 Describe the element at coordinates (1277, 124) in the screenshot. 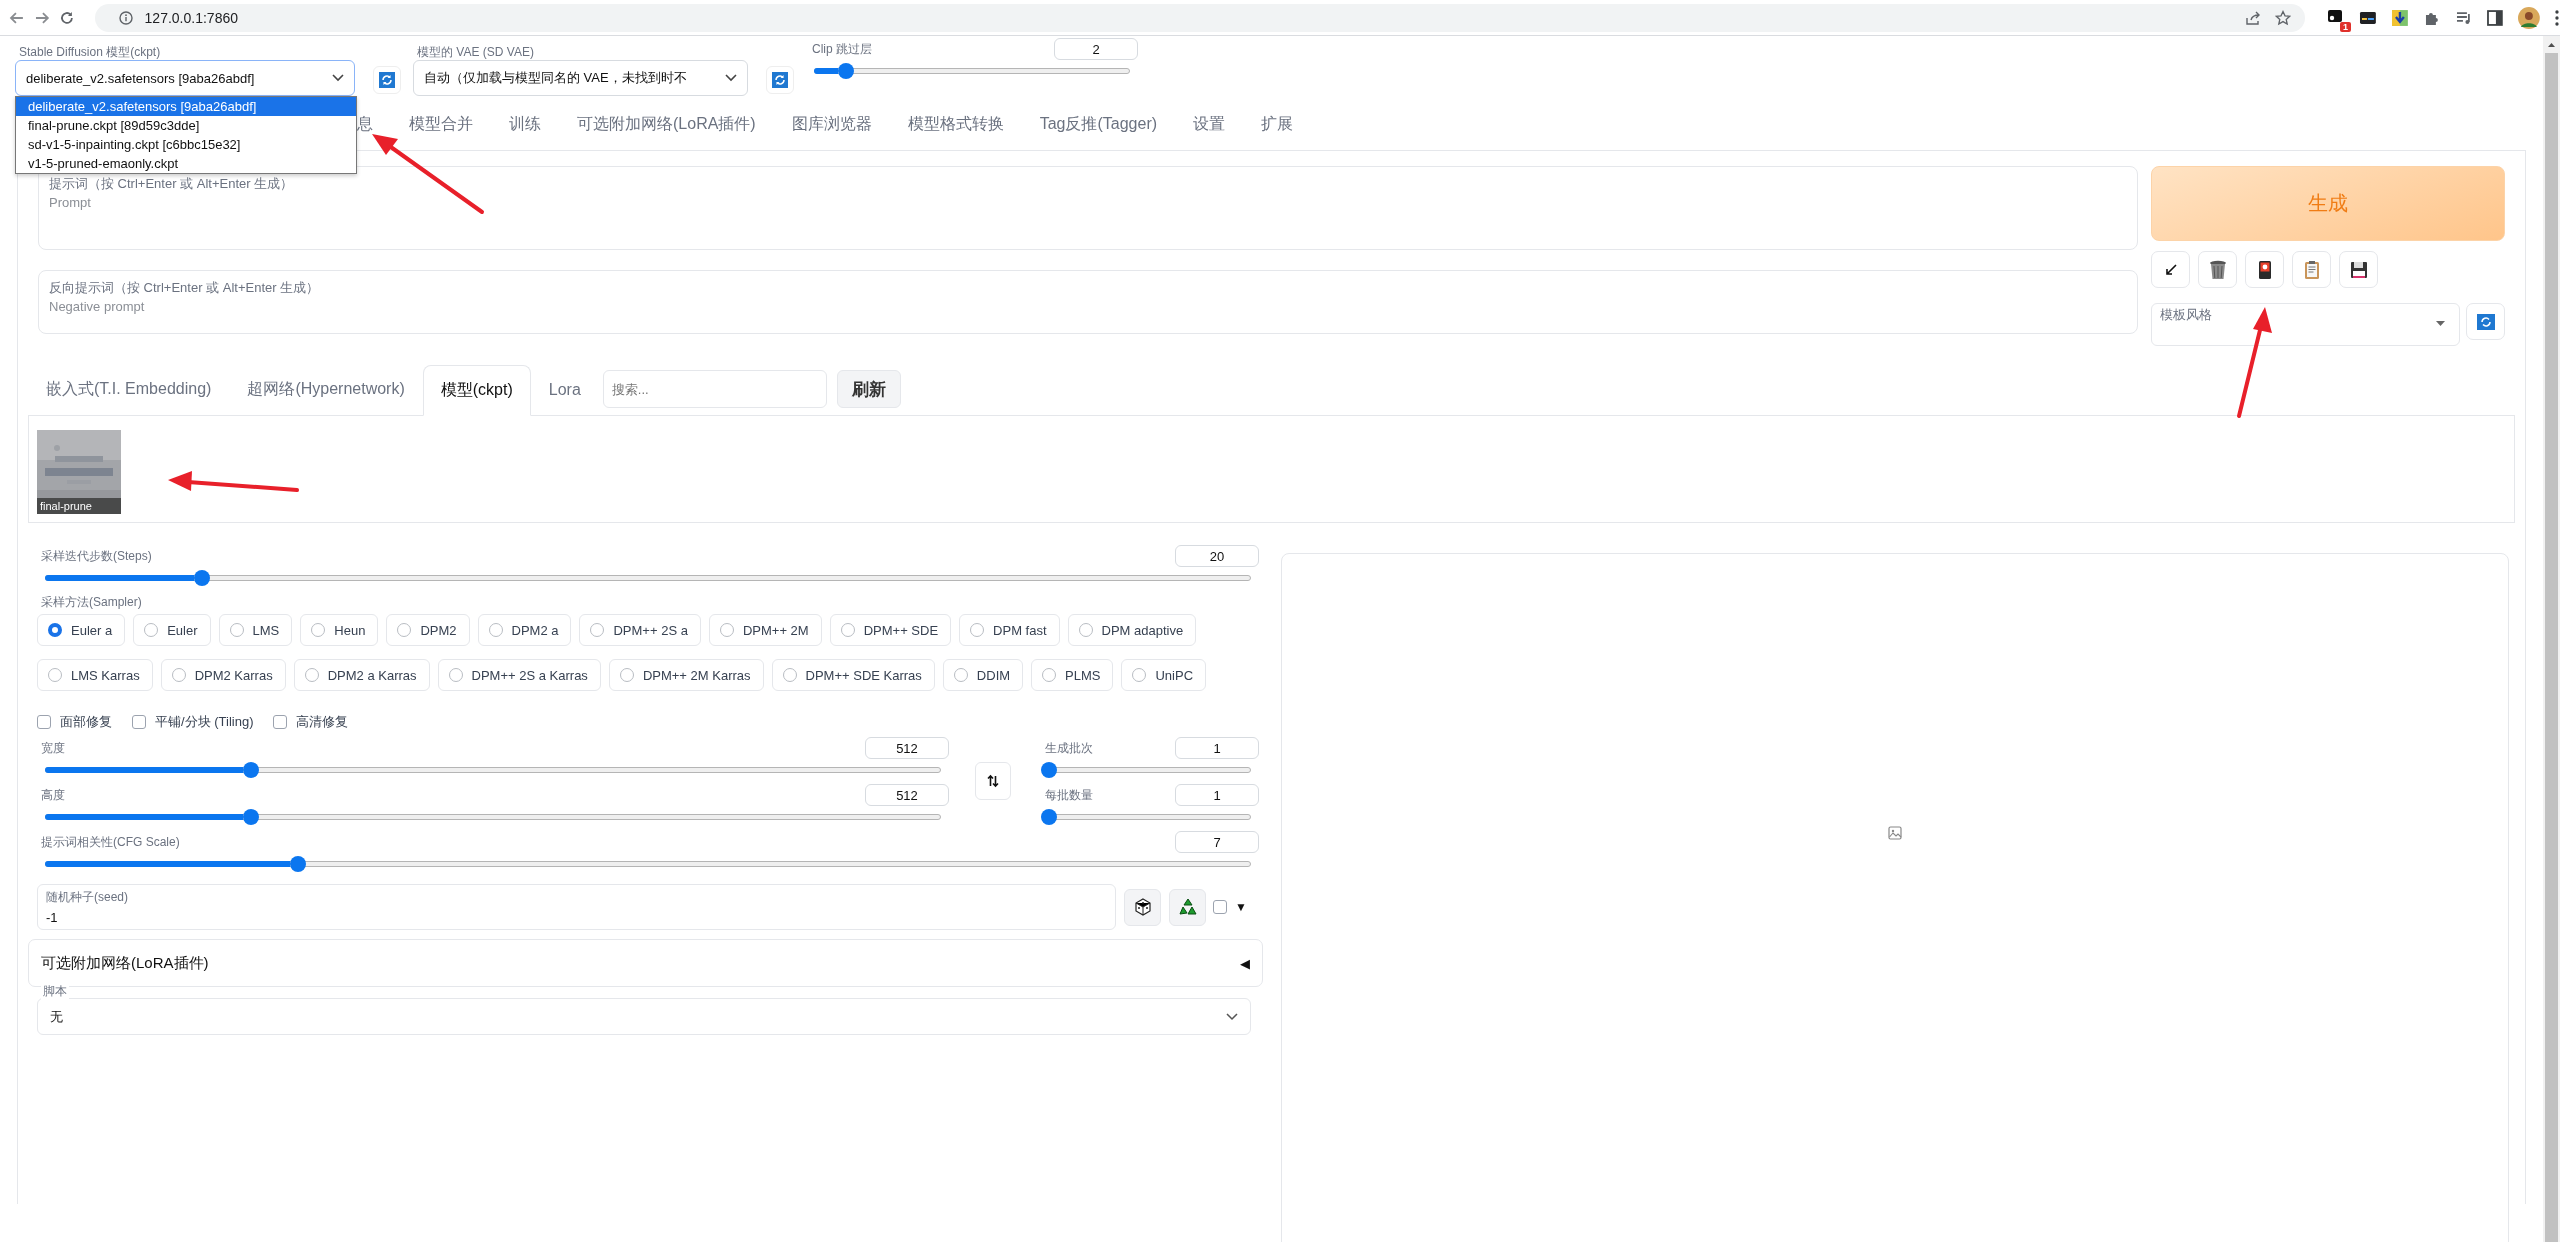

I see `tab: 扩展` at that location.